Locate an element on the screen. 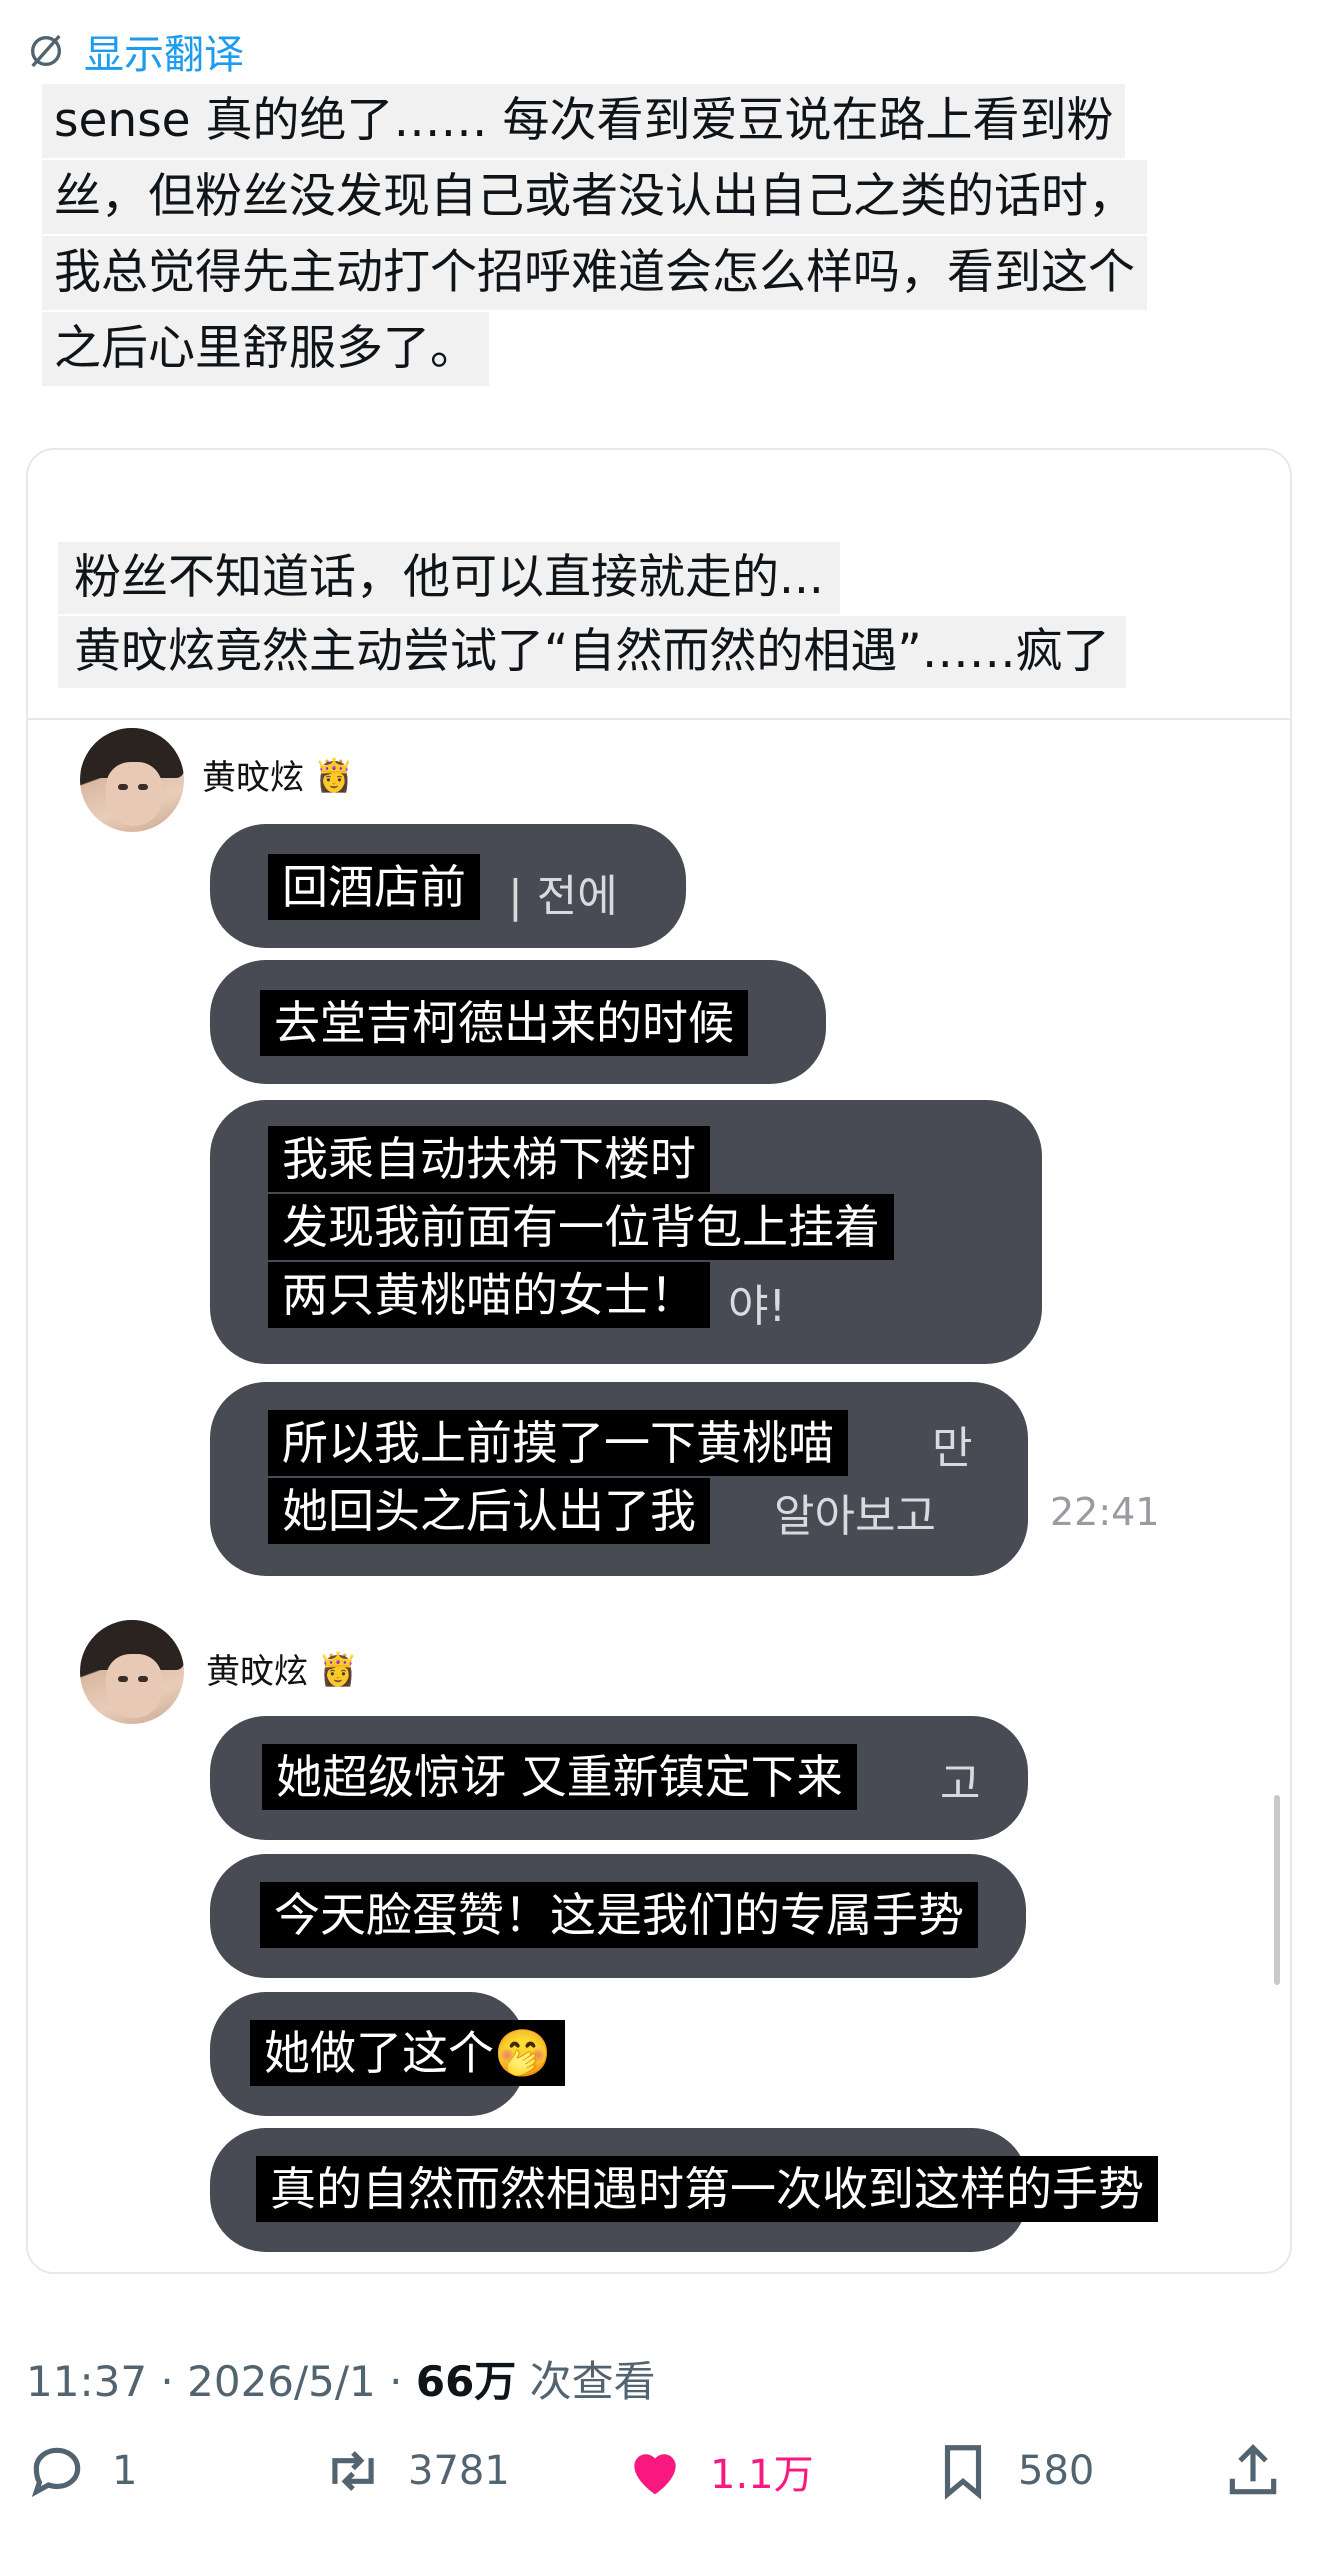 The width and height of the screenshot is (1320, 2562). retweet-count: 3781 is located at coordinates (459, 2471).